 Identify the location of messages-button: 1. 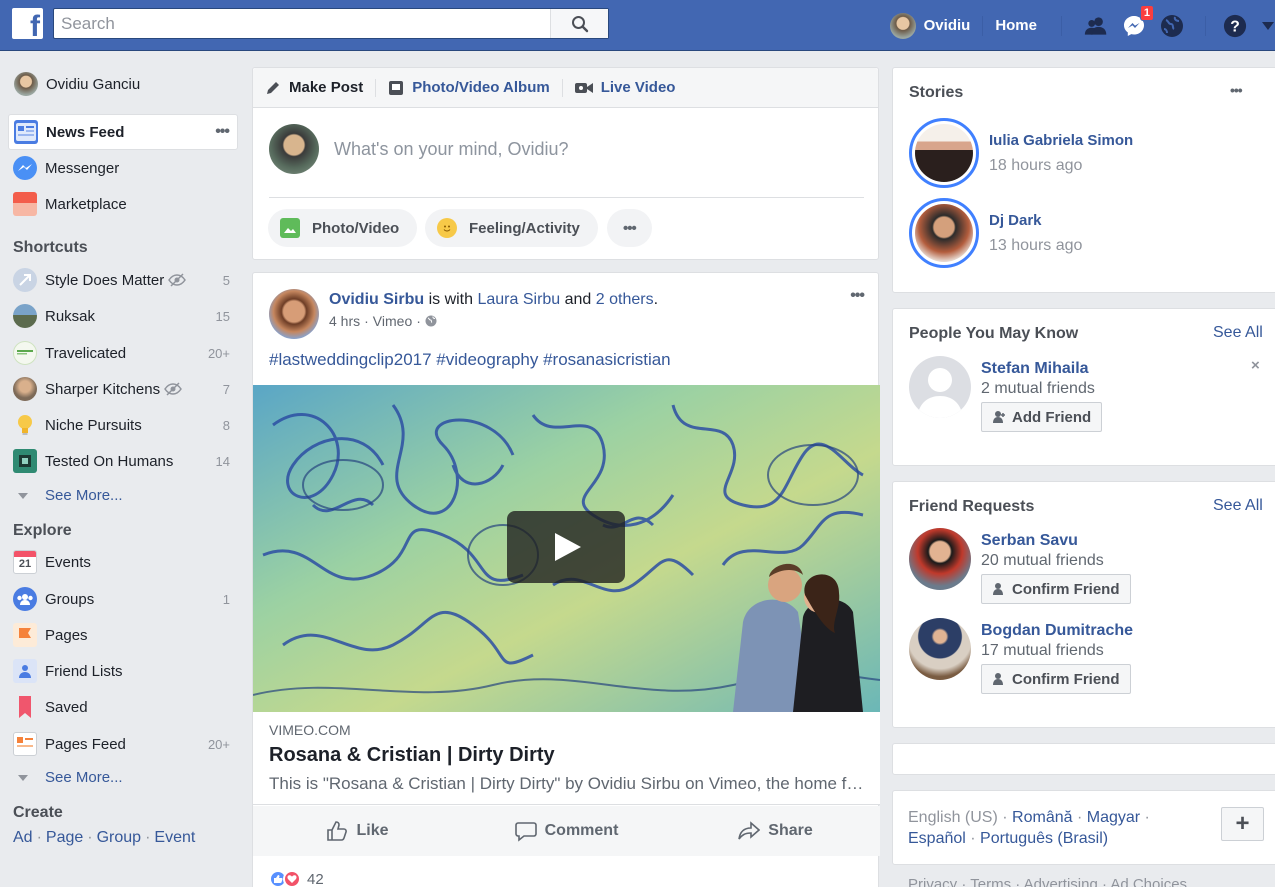
(1138, 21).